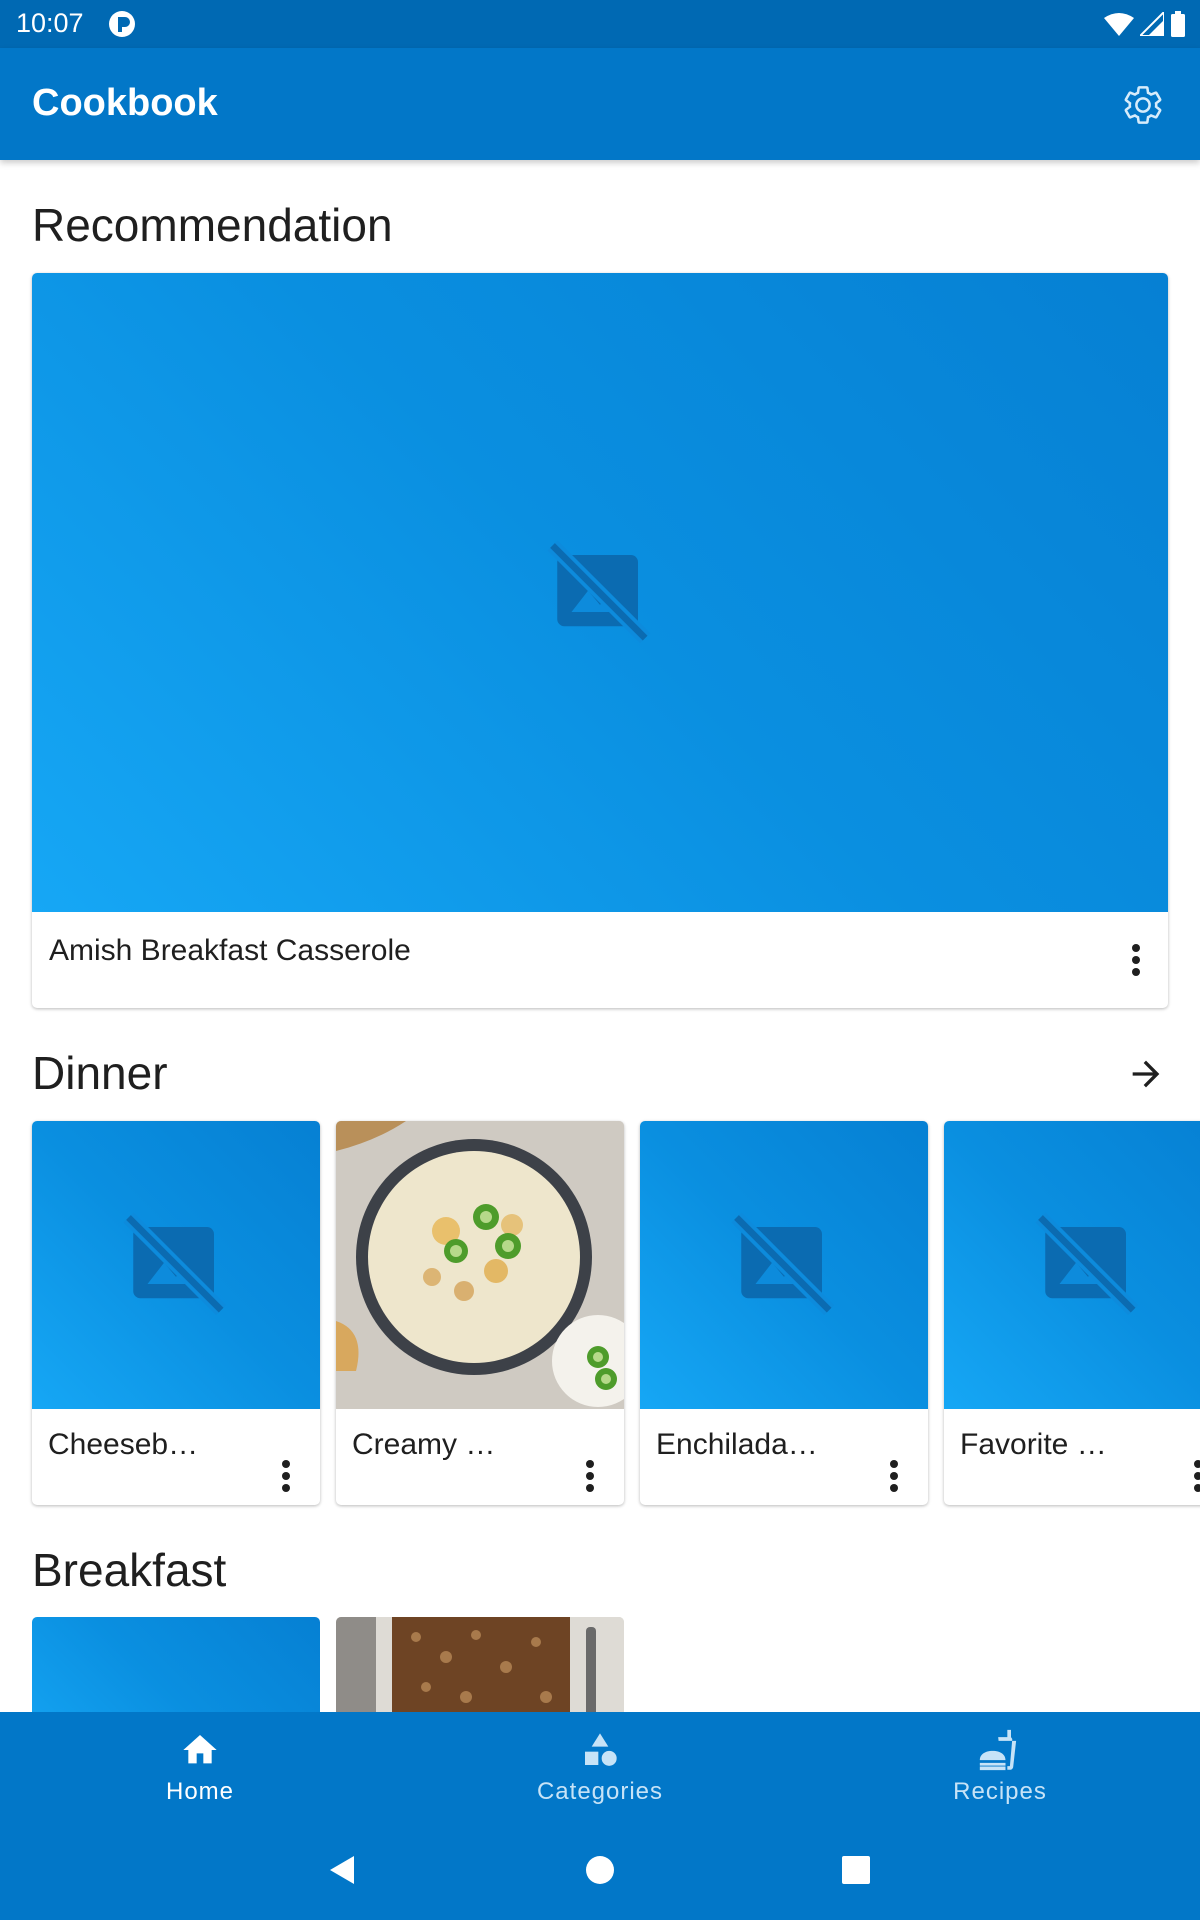  Describe the element at coordinates (600, 24) in the screenshot. I see `status-bar: 10:07` at that location.